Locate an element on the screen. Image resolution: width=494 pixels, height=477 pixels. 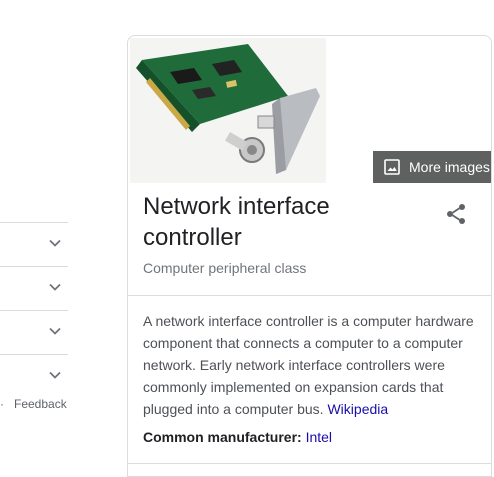
entity-subtitle: Computer peripheral class is located at coordinates (225, 268).